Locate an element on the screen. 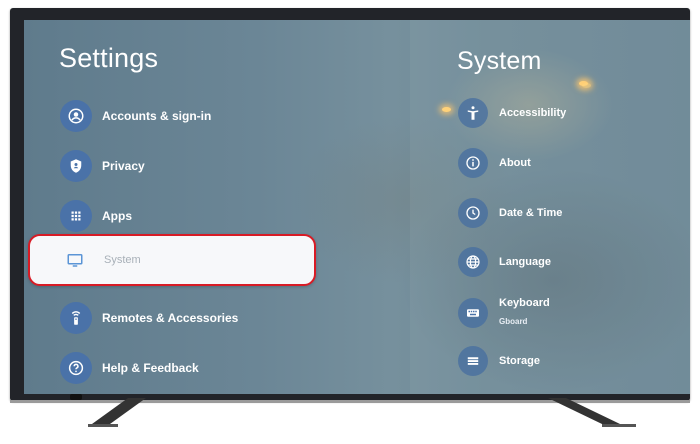  system-item-label: About is located at coordinates (515, 162).